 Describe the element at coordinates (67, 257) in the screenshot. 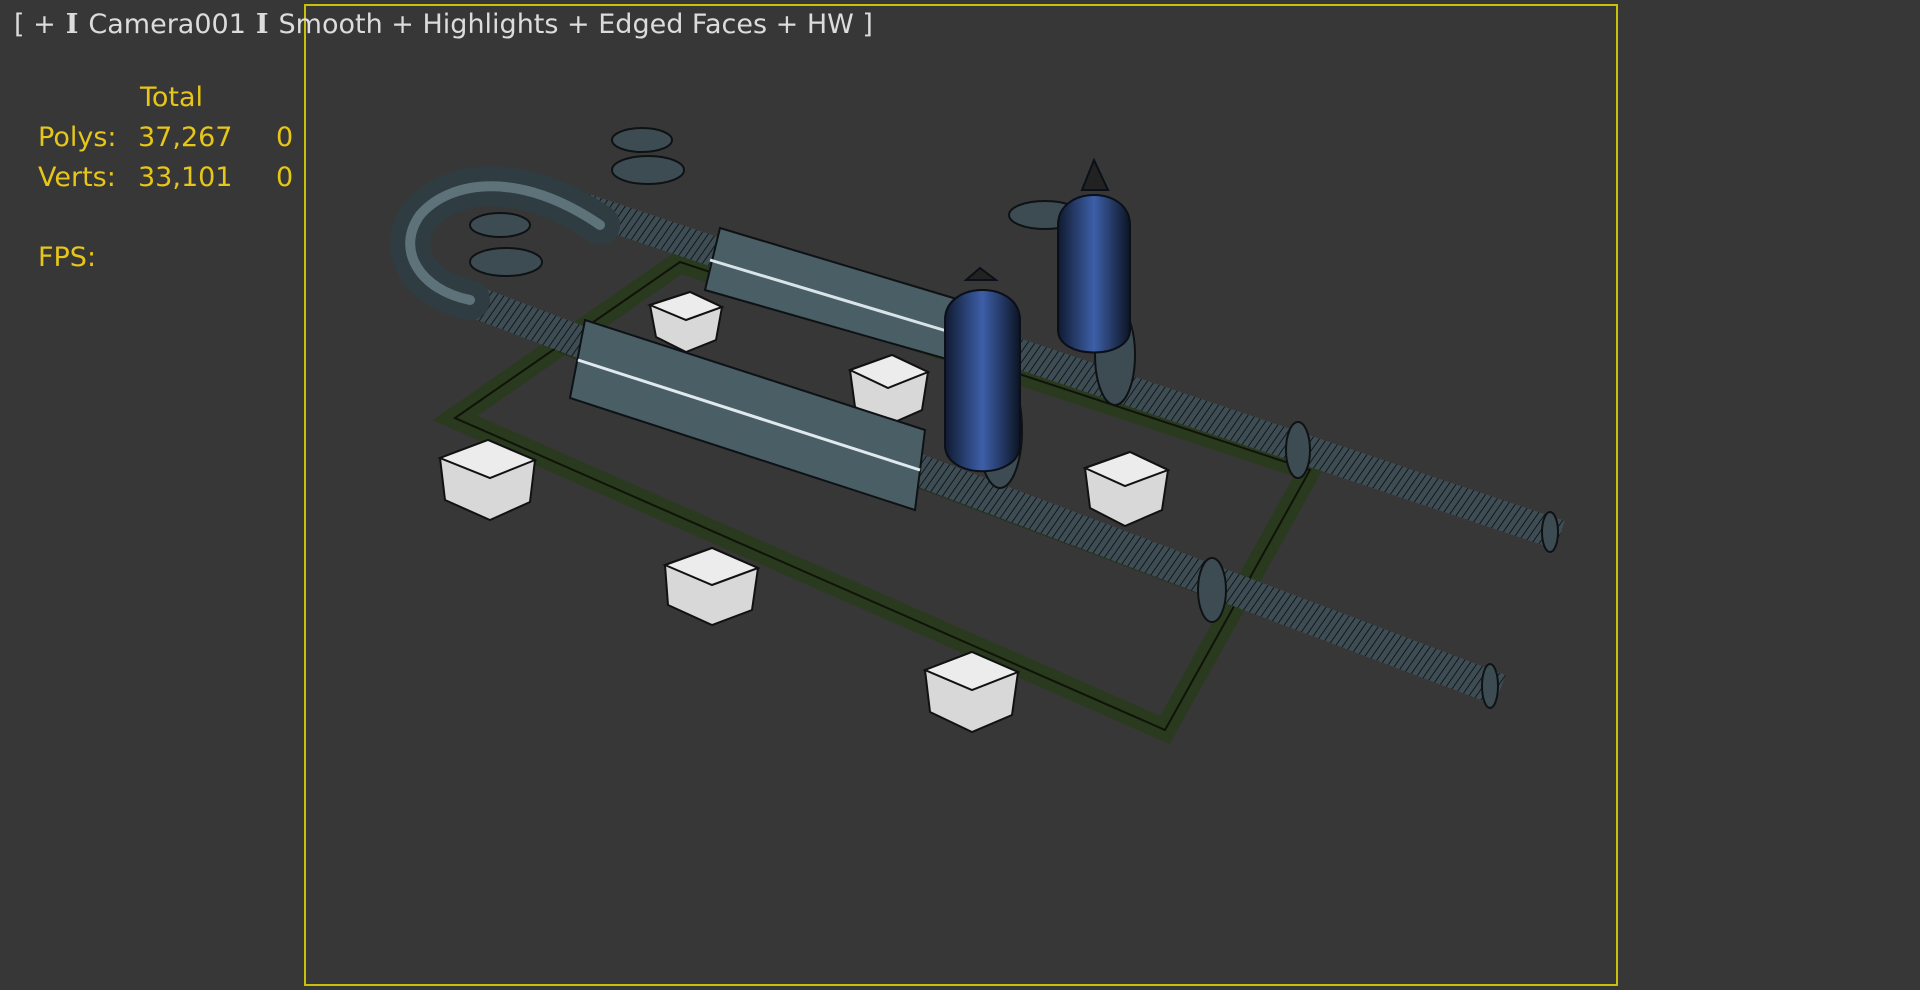

I see `fps-label: FPS:` at that location.